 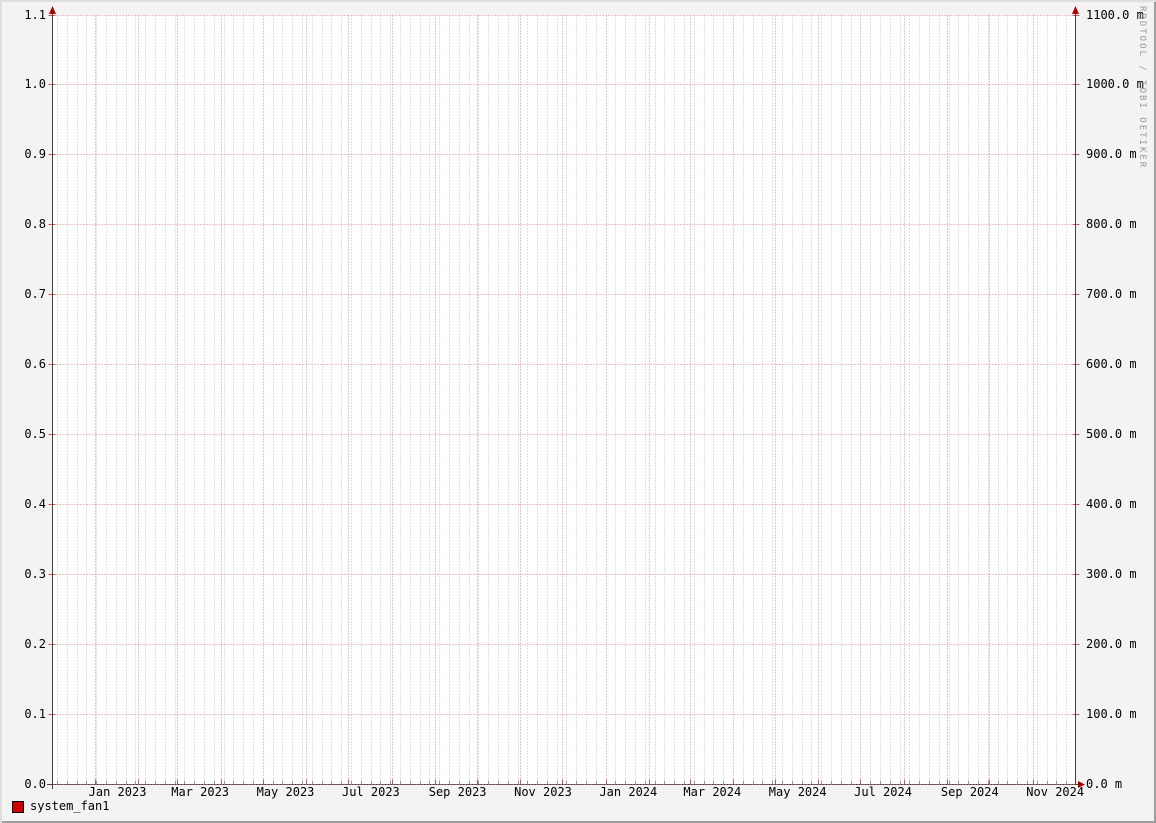 I want to click on y-axis-right-label: 200.0 m, so click(x=1111, y=644).